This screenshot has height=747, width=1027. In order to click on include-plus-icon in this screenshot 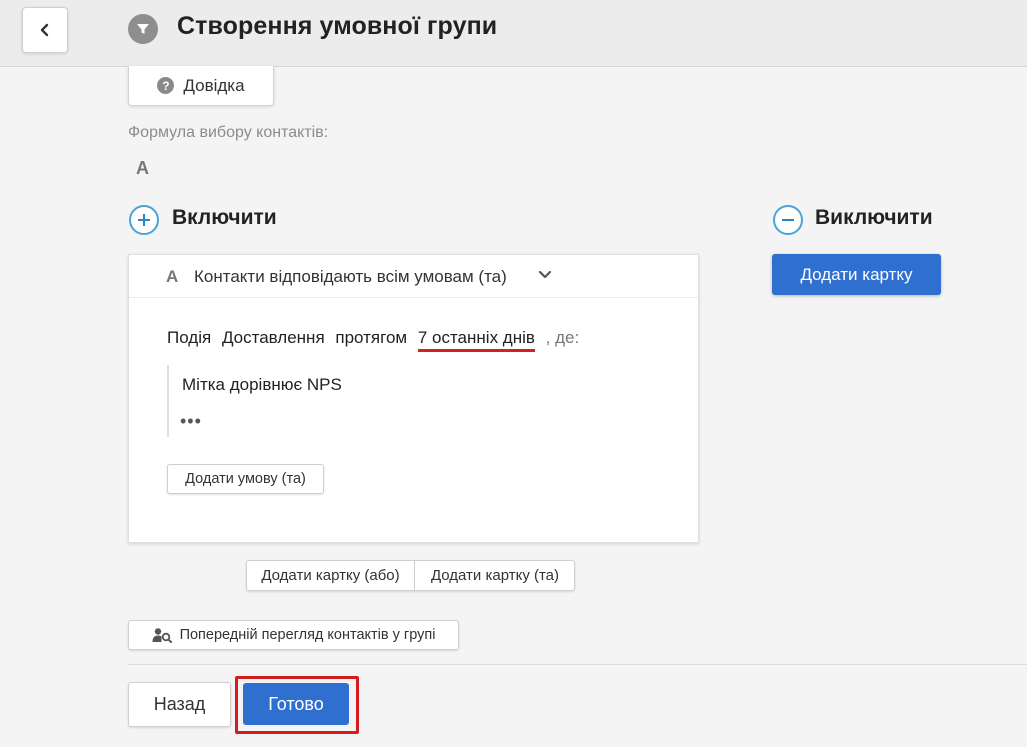, I will do `click(144, 220)`.